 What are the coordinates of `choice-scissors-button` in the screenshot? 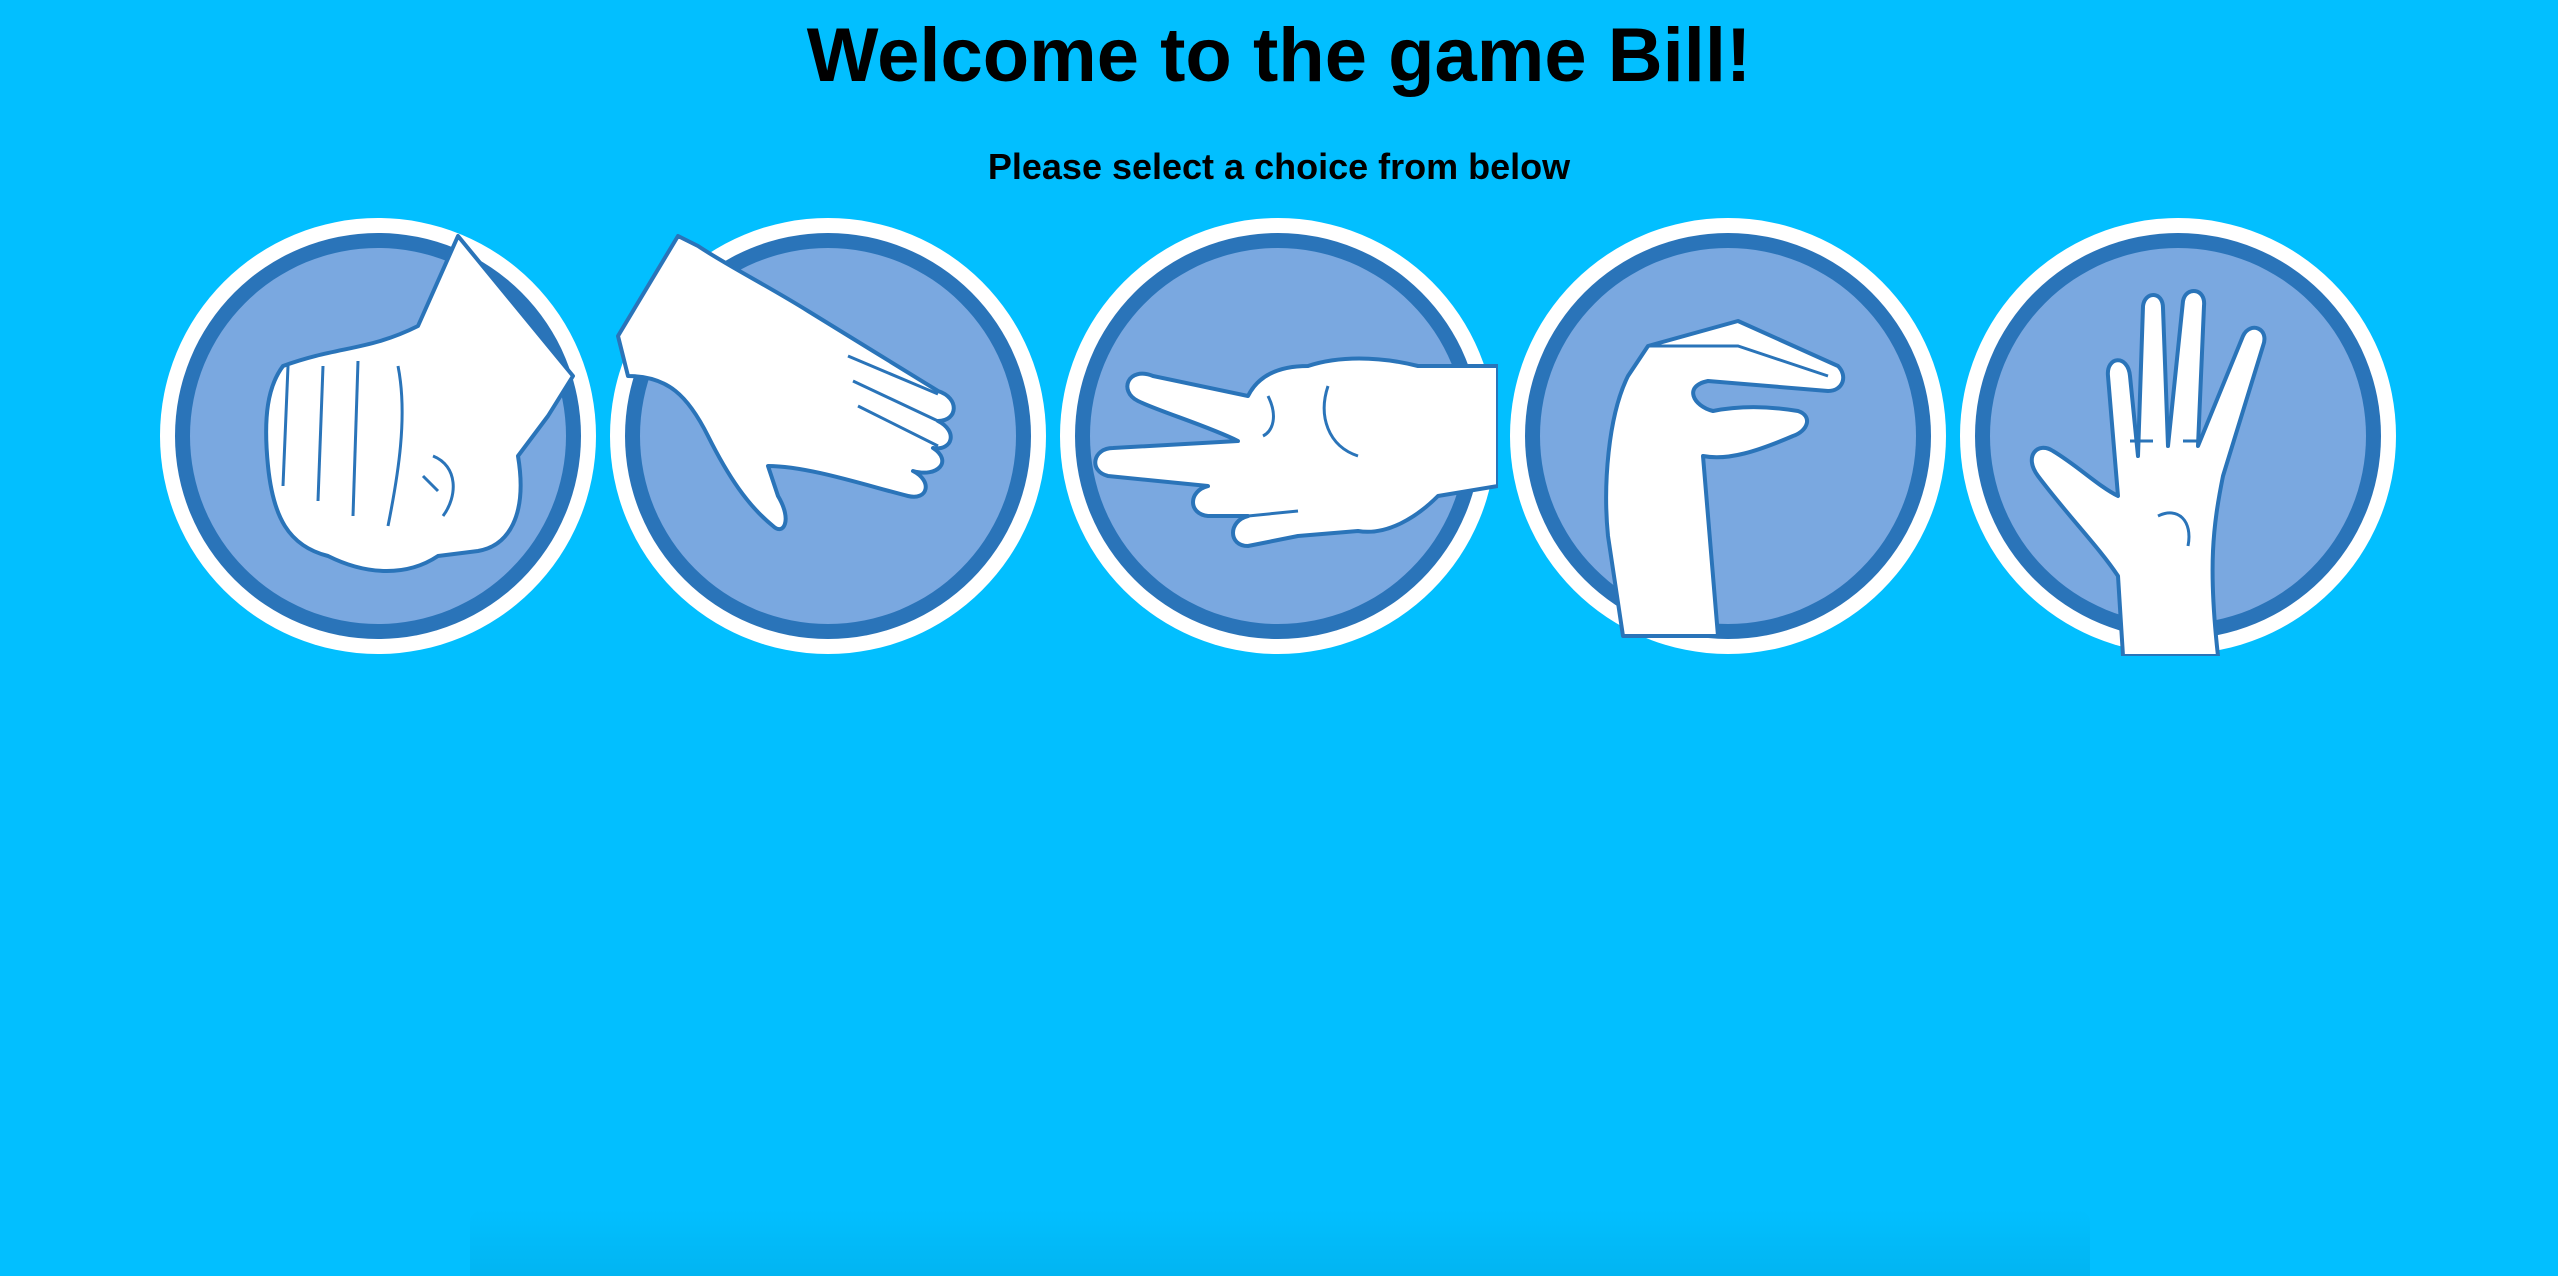 It's located at (1278, 436).